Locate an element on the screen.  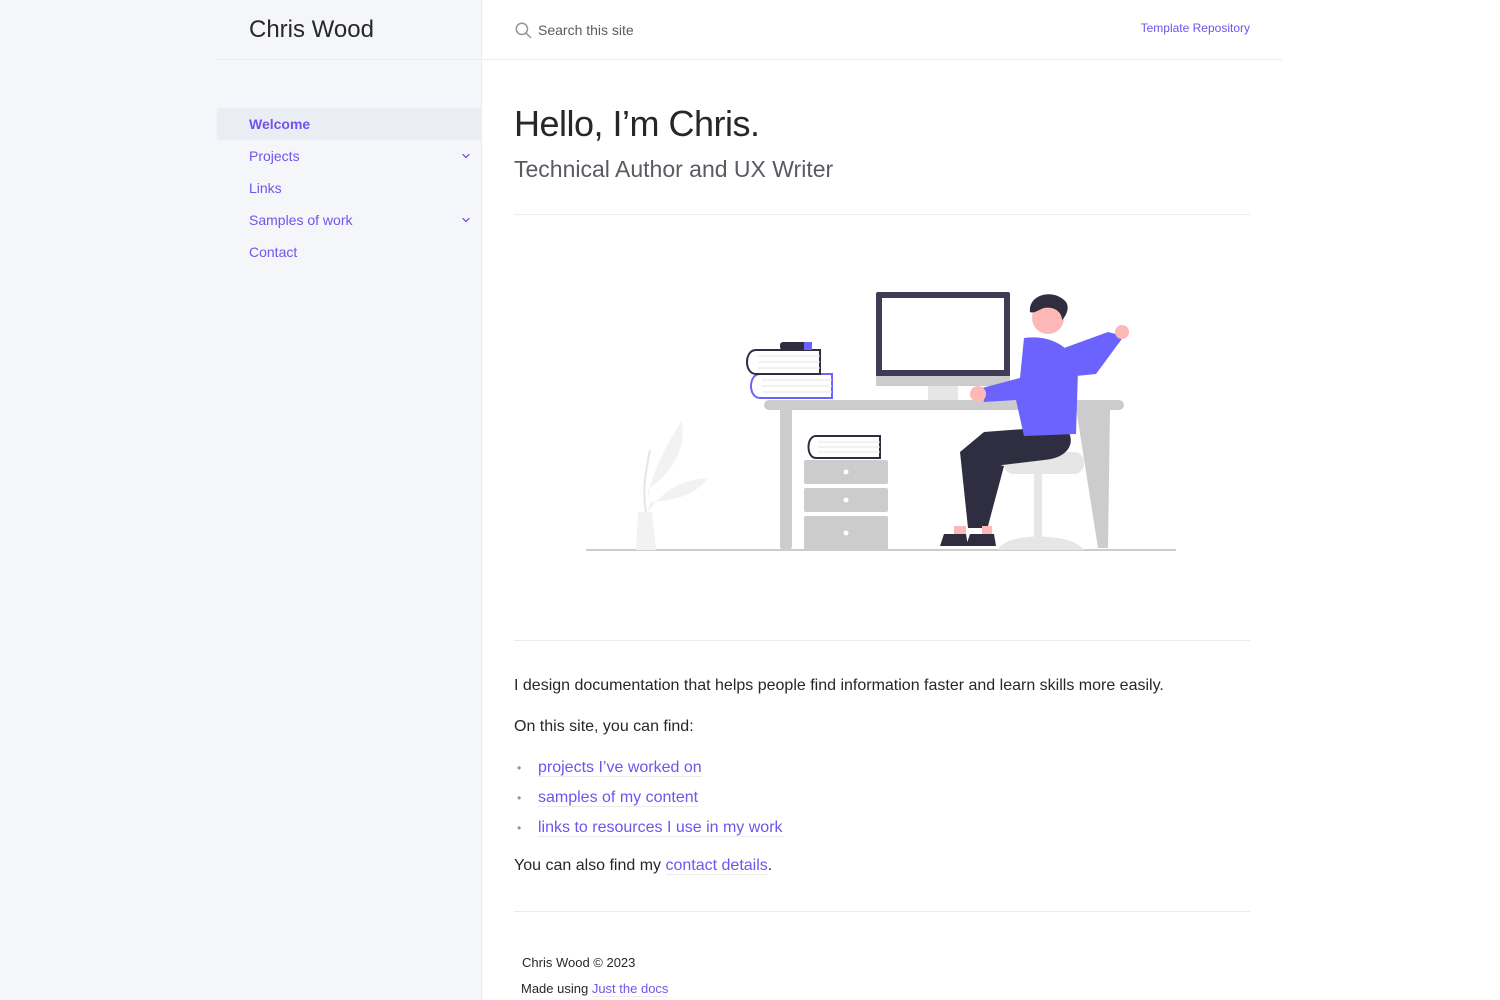
list-item: samples of my content is located at coordinates (882, 798).